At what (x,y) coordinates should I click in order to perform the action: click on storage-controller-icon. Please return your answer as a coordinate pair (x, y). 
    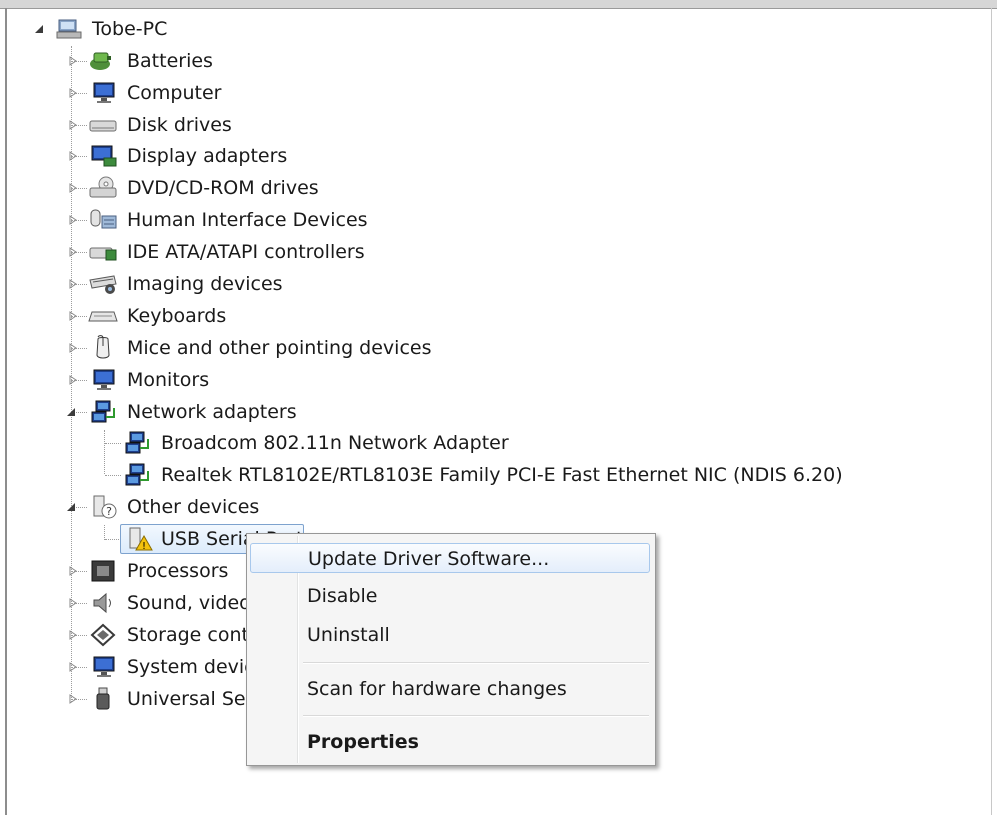
    Looking at the image, I should click on (103, 635).